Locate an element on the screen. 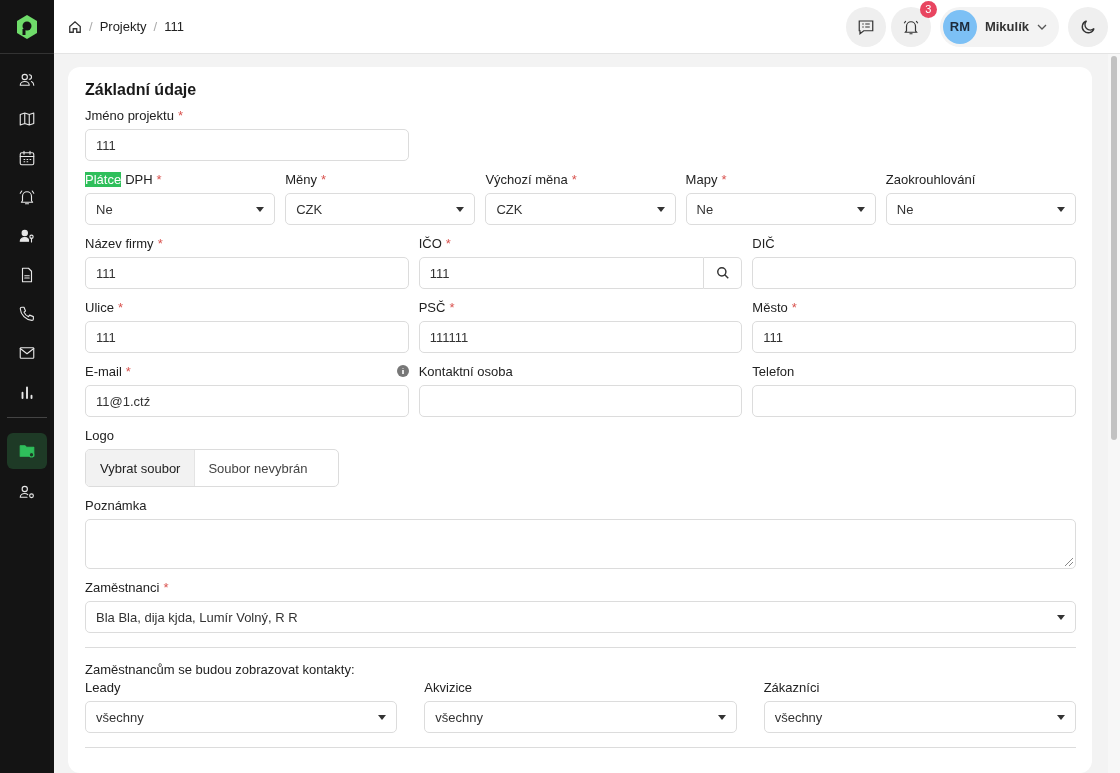 This screenshot has height=773, width=1120. field-label: Poznámka is located at coordinates (116, 505).